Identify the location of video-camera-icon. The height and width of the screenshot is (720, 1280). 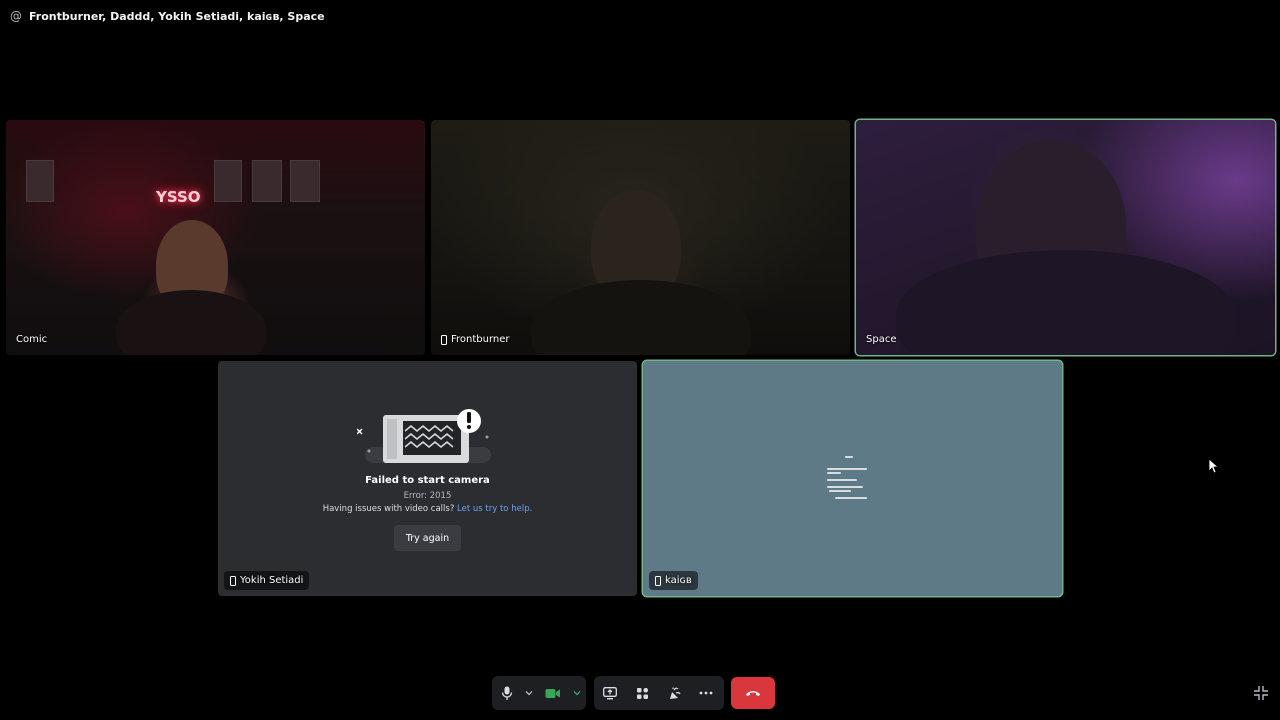
(552, 693).